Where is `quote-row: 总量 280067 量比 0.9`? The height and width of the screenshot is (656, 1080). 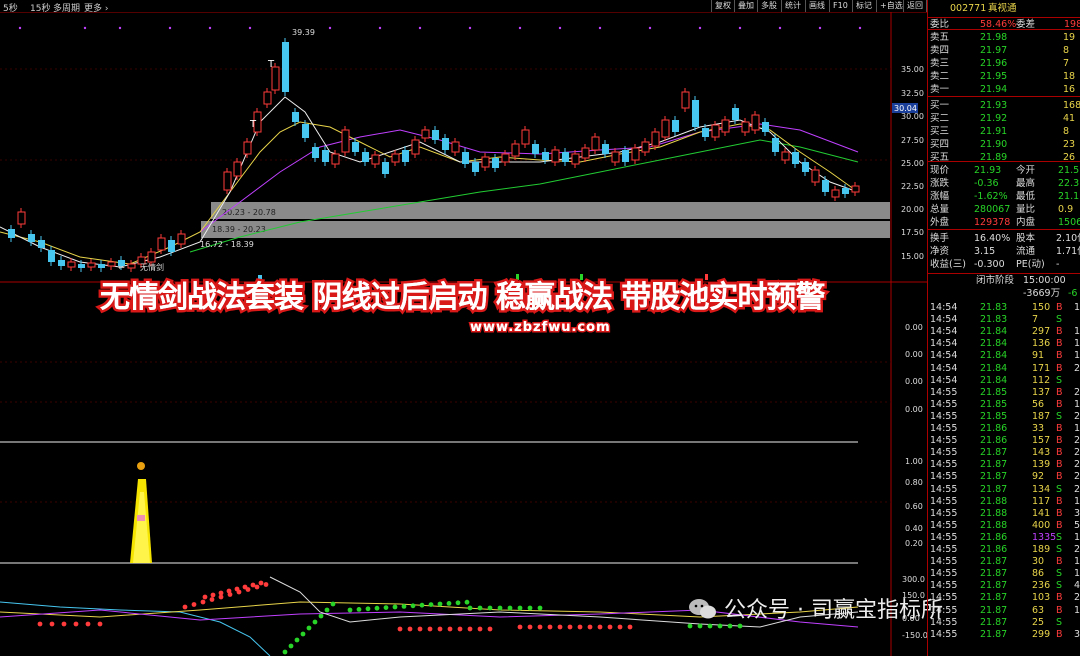 quote-row: 总量 280067 量比 0.9 is located at coordinates (1002, 209).